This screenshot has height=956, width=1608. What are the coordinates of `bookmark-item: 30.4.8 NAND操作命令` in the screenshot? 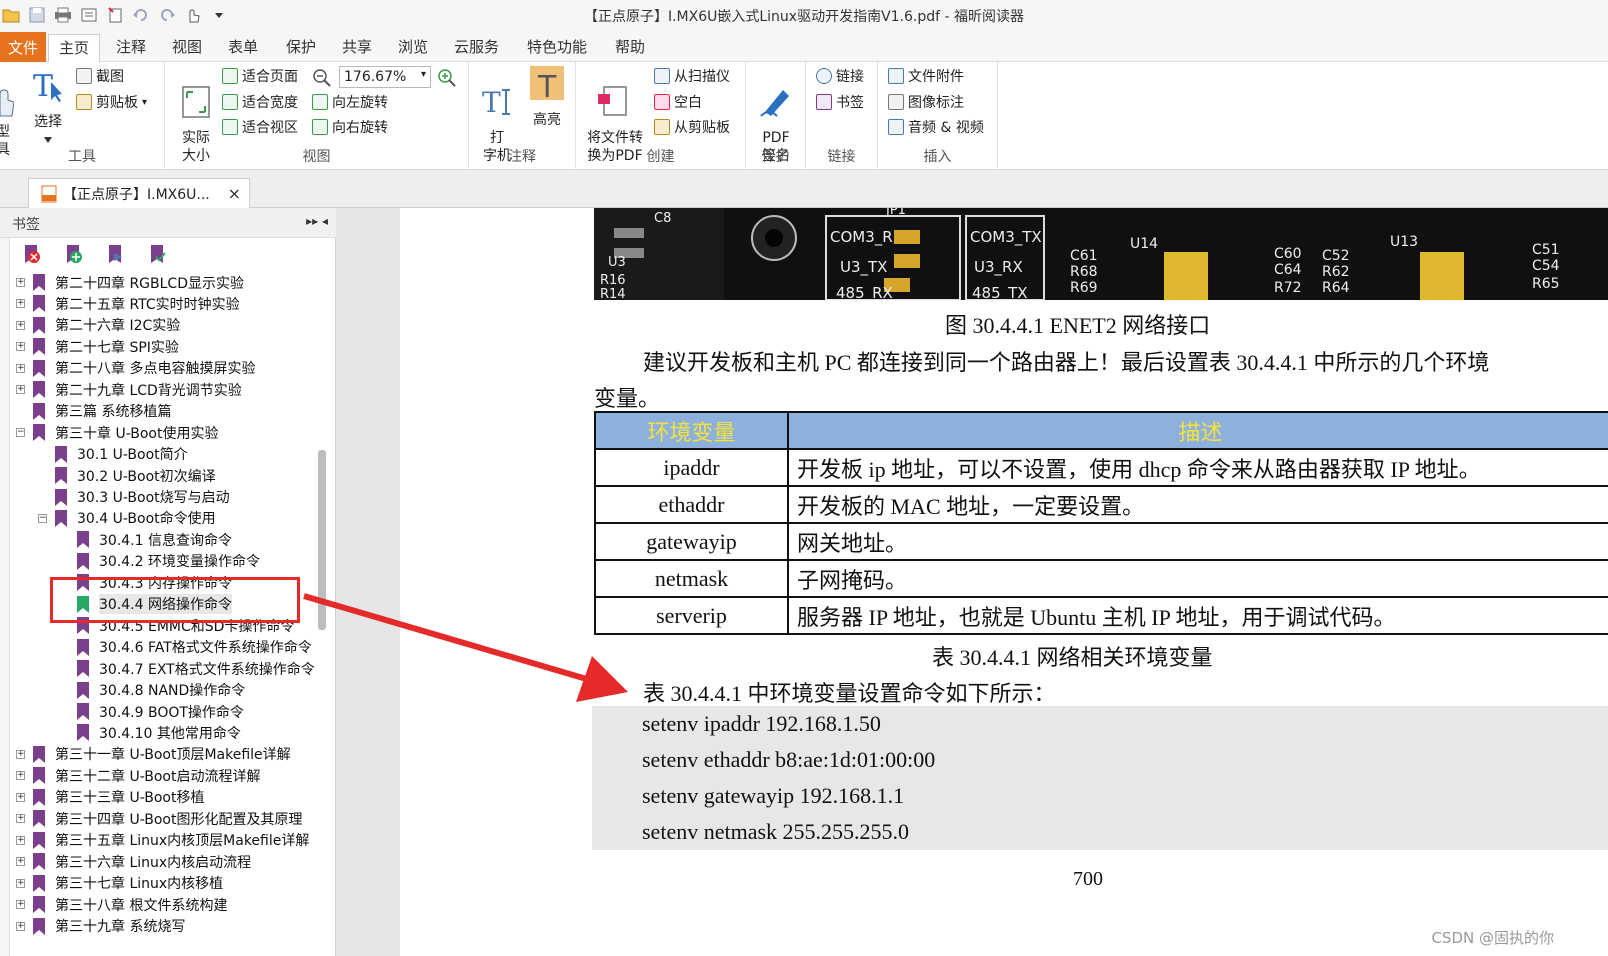 It's located at (152, 690).